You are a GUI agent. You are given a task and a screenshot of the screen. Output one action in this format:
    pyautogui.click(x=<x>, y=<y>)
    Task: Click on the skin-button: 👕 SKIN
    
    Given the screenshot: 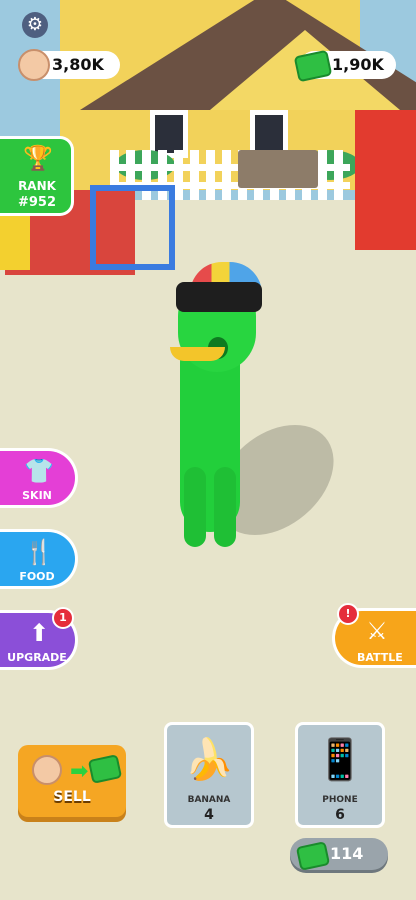 What is the action you would take?
    pyautogui.click(x=39, y=478)
    